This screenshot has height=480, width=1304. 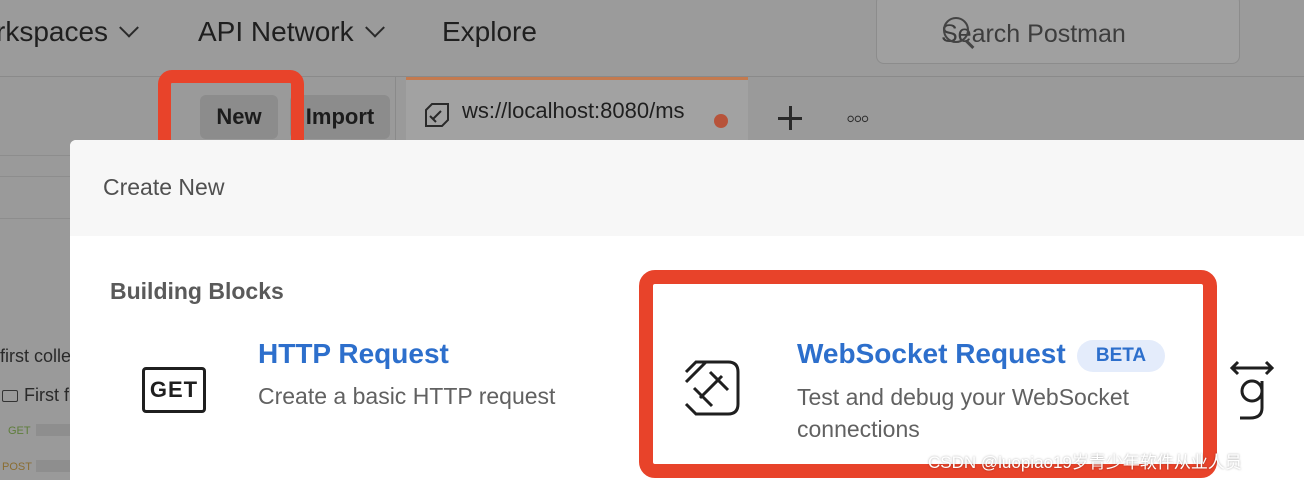 What do you see at coordinates (1058, 32) in the screenshot?
I see `search-input: Search Postman` at bounding box center [1058, 32].